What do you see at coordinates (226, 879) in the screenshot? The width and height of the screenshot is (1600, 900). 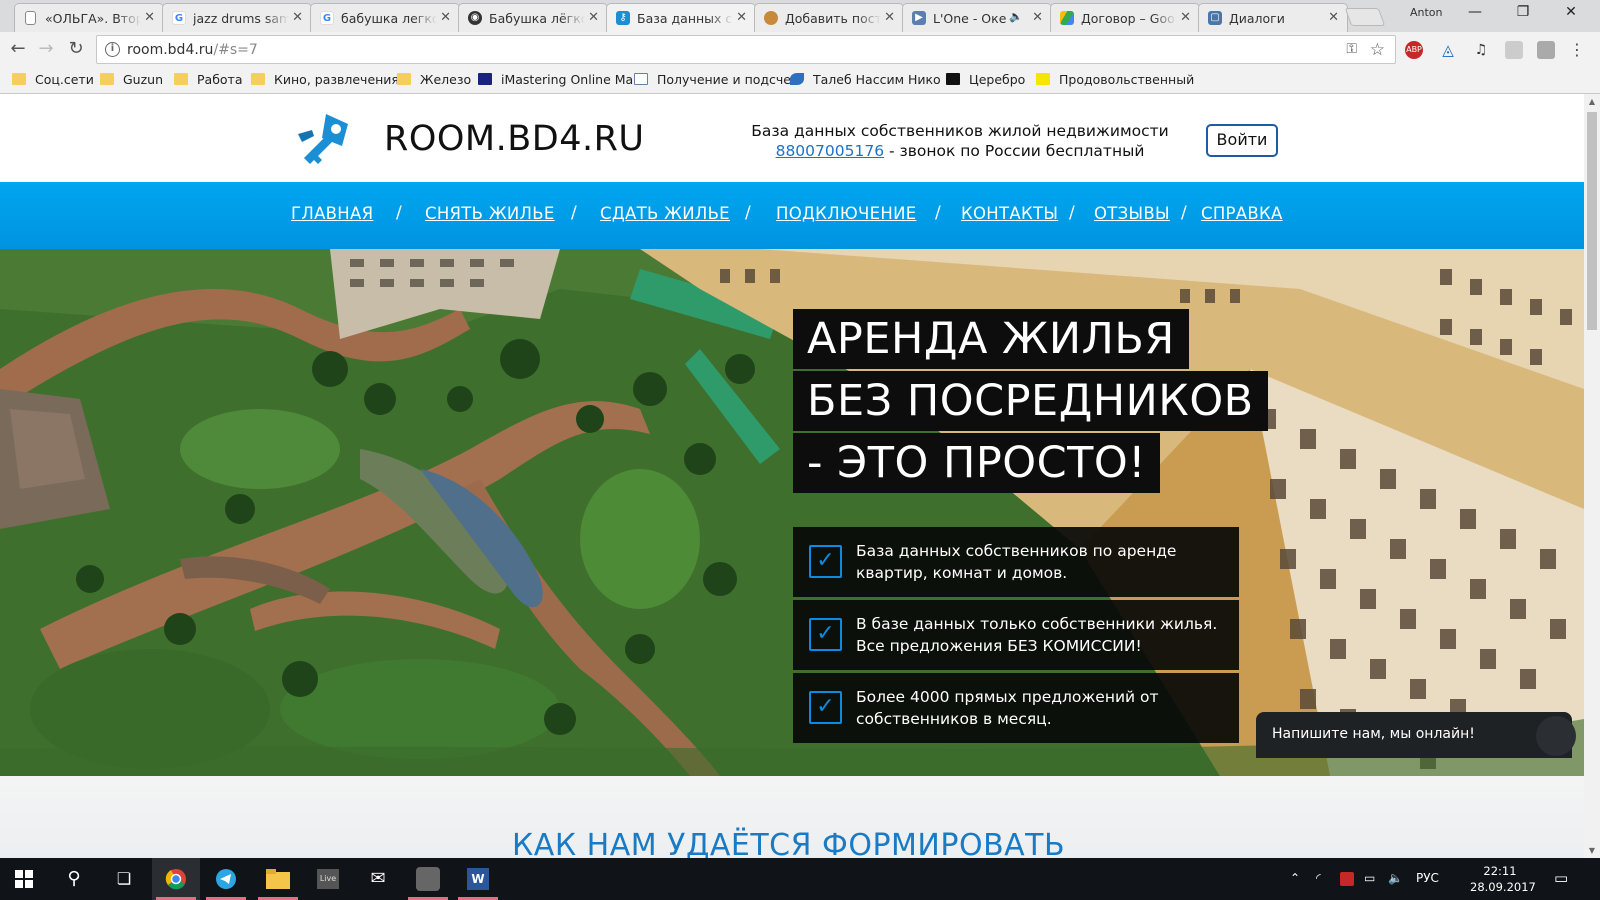 I see `telegram-icon` at bounding box center [226, 879].